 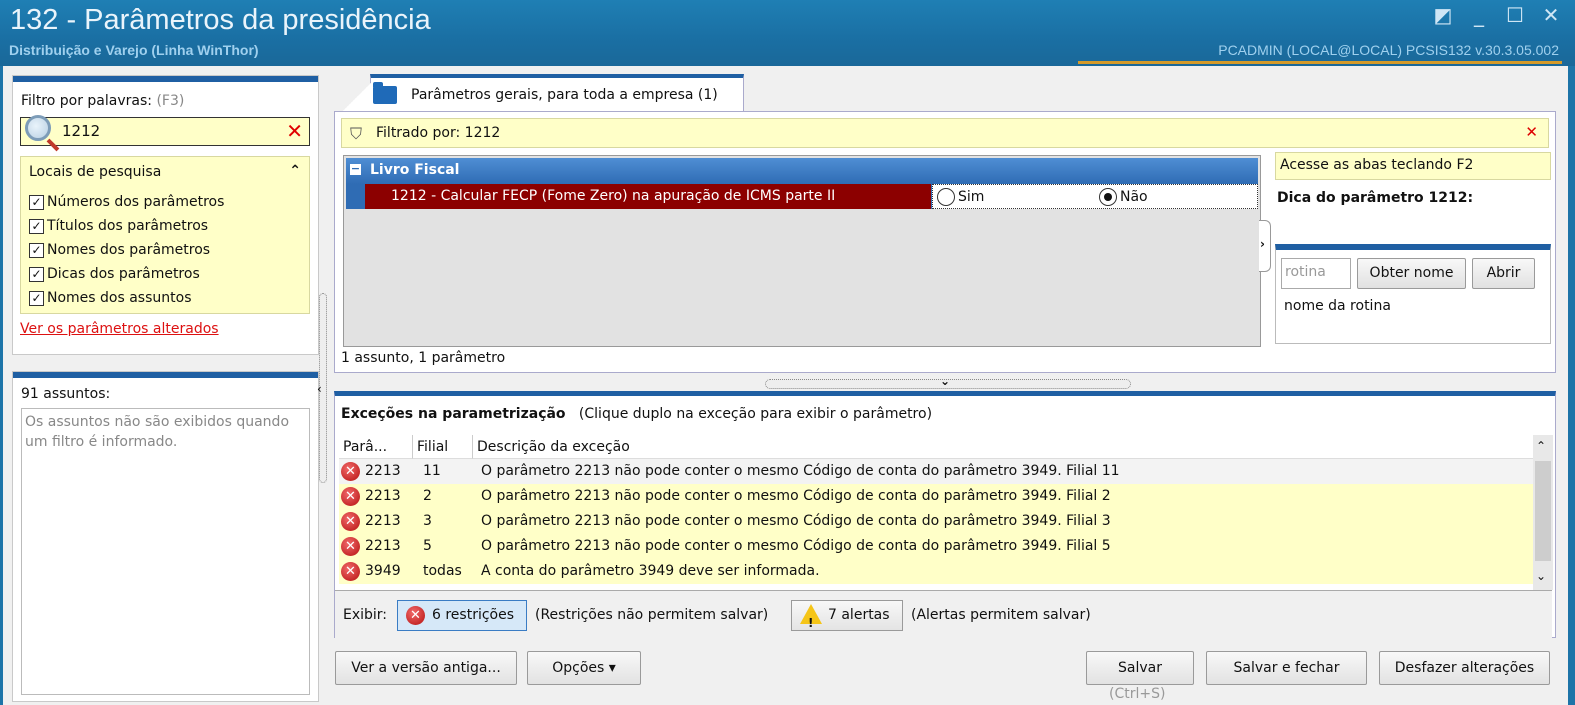 I want to click on cell-filial: todas, so click(x=442, y=571).